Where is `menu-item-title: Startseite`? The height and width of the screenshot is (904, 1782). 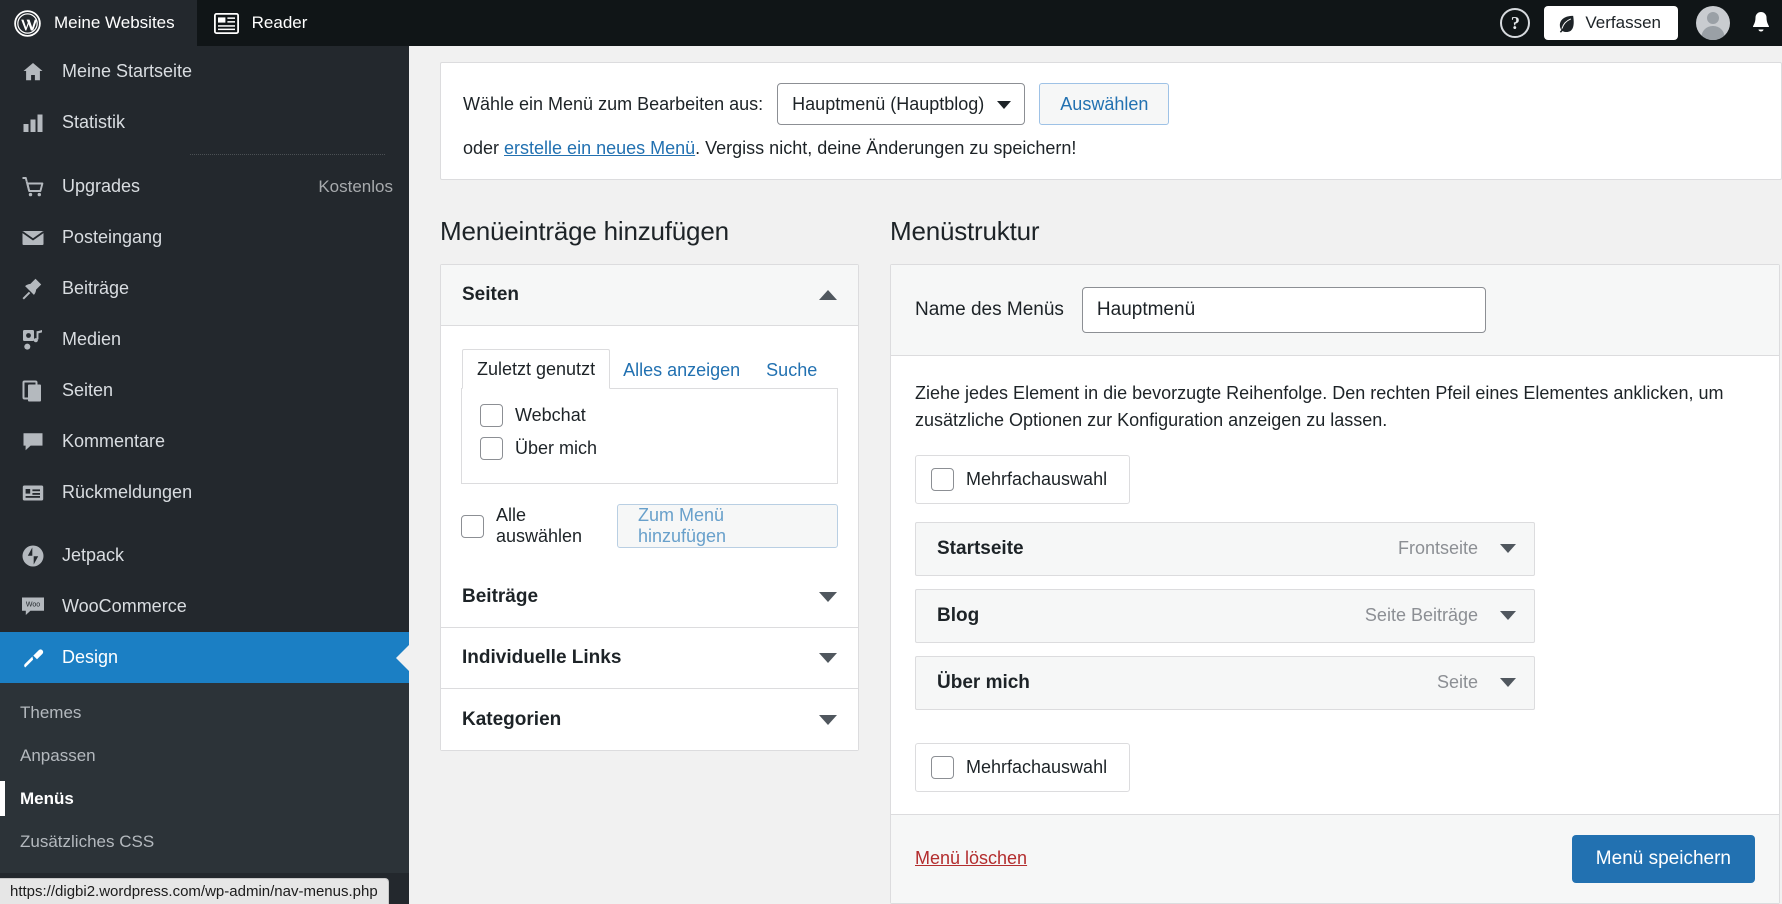
menu-item-title: Startseite is located at coordinates (980, 548).